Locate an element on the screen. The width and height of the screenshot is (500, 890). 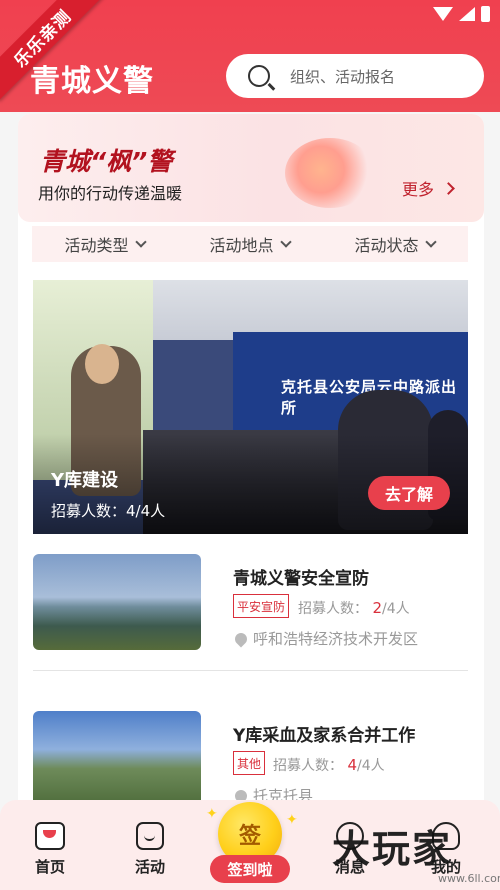
location-text: 呼和浩特经济技术开发区 is located at coordinates (336, 639).